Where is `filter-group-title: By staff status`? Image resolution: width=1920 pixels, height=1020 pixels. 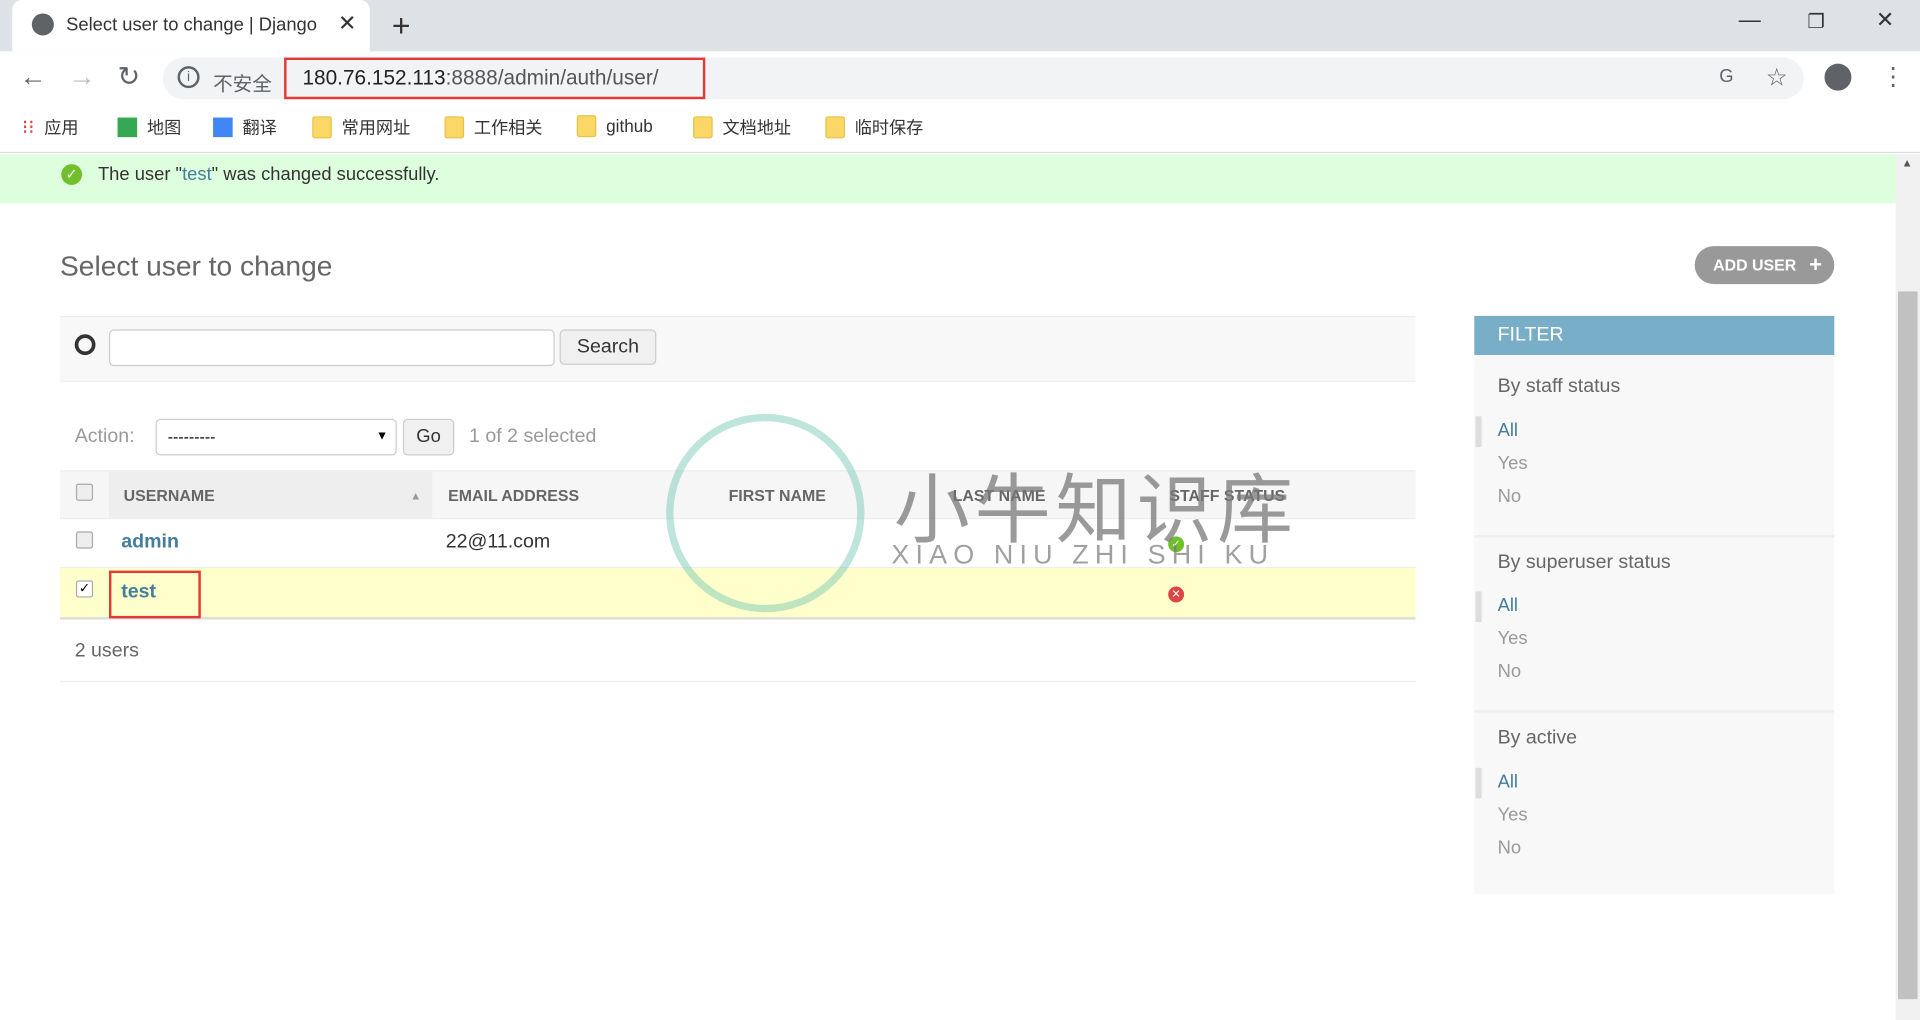 filter-group-title: By staff status is located at coordinates (1559, 386).